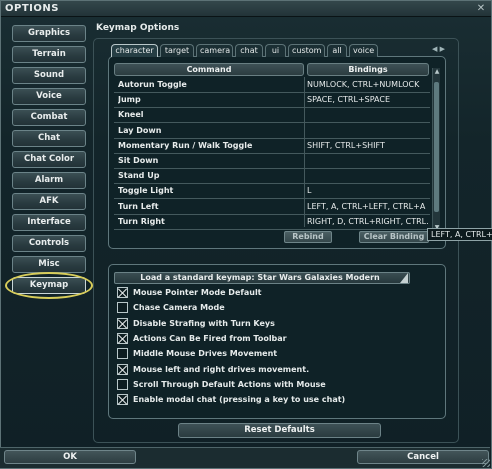  I want to click on option-label: Mouse Pointer Mode Default, so click(197, 292).